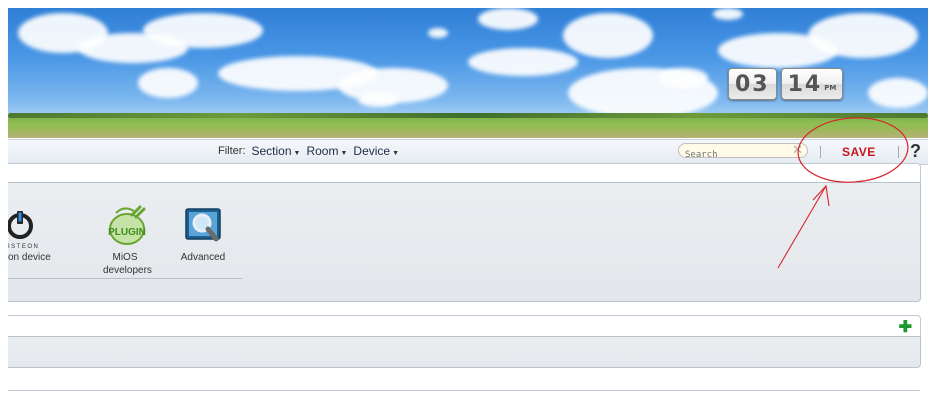 Image resolution: width=928 pixels, height=394 pixels. I want to click on device-dropdown: Device ▼, so click(376, 151).